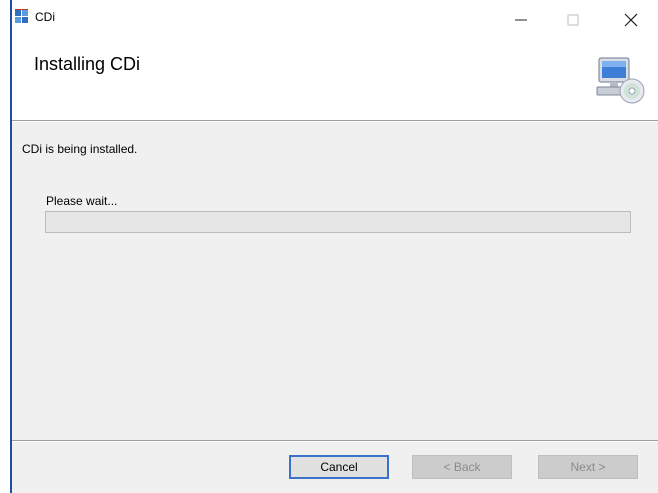 This screenshot has width=658, height=493. Describe the element at coordinates (6, 246) in the screenshot. I see `background-window-edge` at that location.